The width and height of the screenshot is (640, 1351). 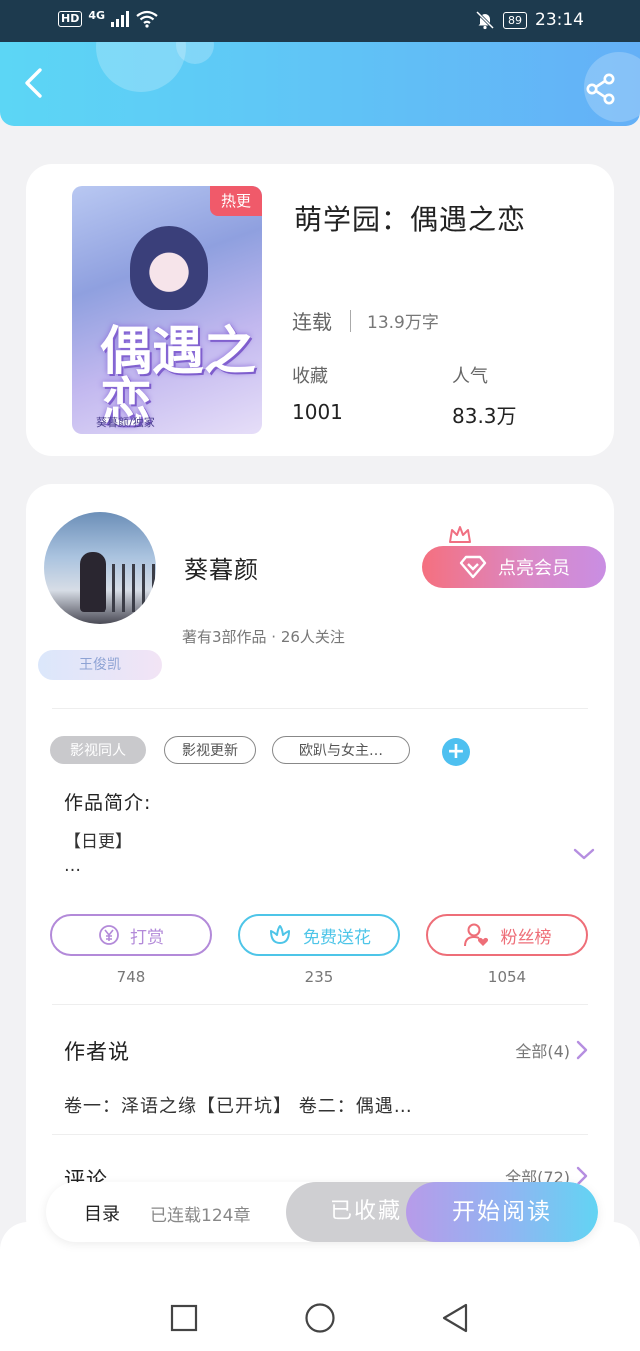 I want to click on chevron-down-icon, so click(x=584, y=854).